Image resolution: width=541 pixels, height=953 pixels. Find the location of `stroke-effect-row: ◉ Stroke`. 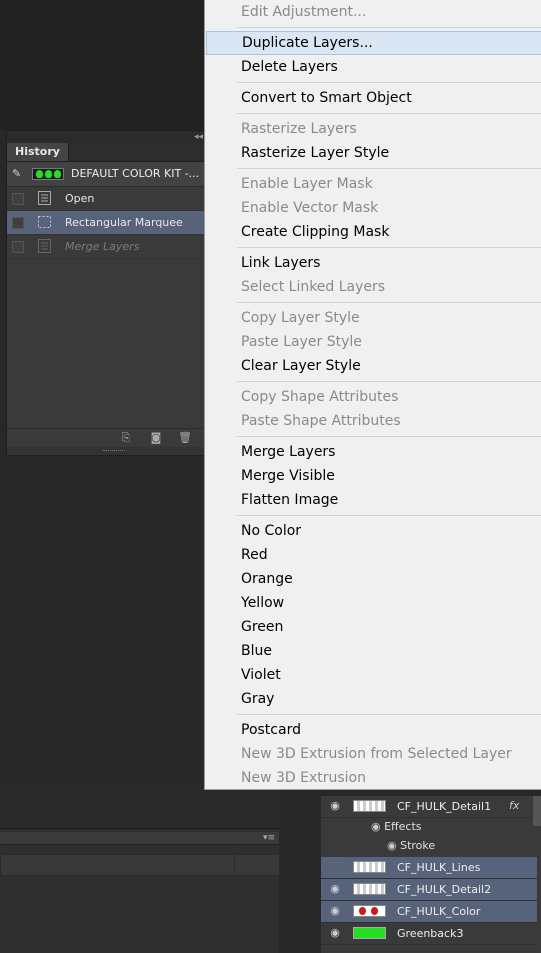

stroke-effect-row: ◉ Stroke is located at coordinates (411, 845).